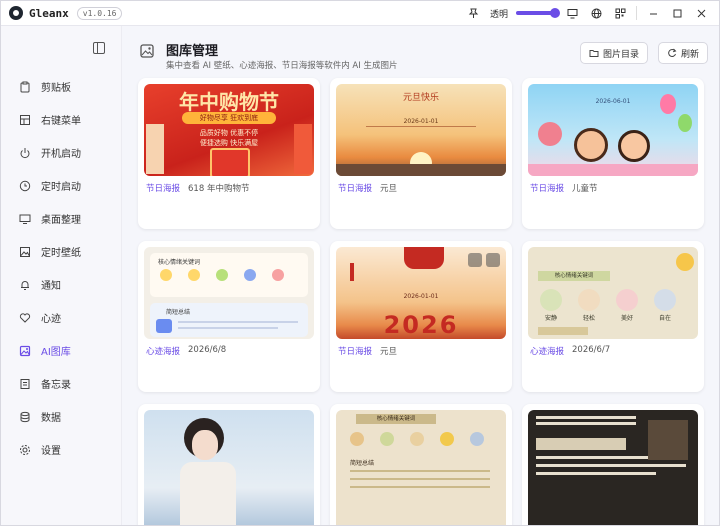 This screenshot has width=720, height=526. Describe the element at coordinates (61, 185) in the screenshot. I see `sidebar-item-scheduled-start: 定时启动` at that location.